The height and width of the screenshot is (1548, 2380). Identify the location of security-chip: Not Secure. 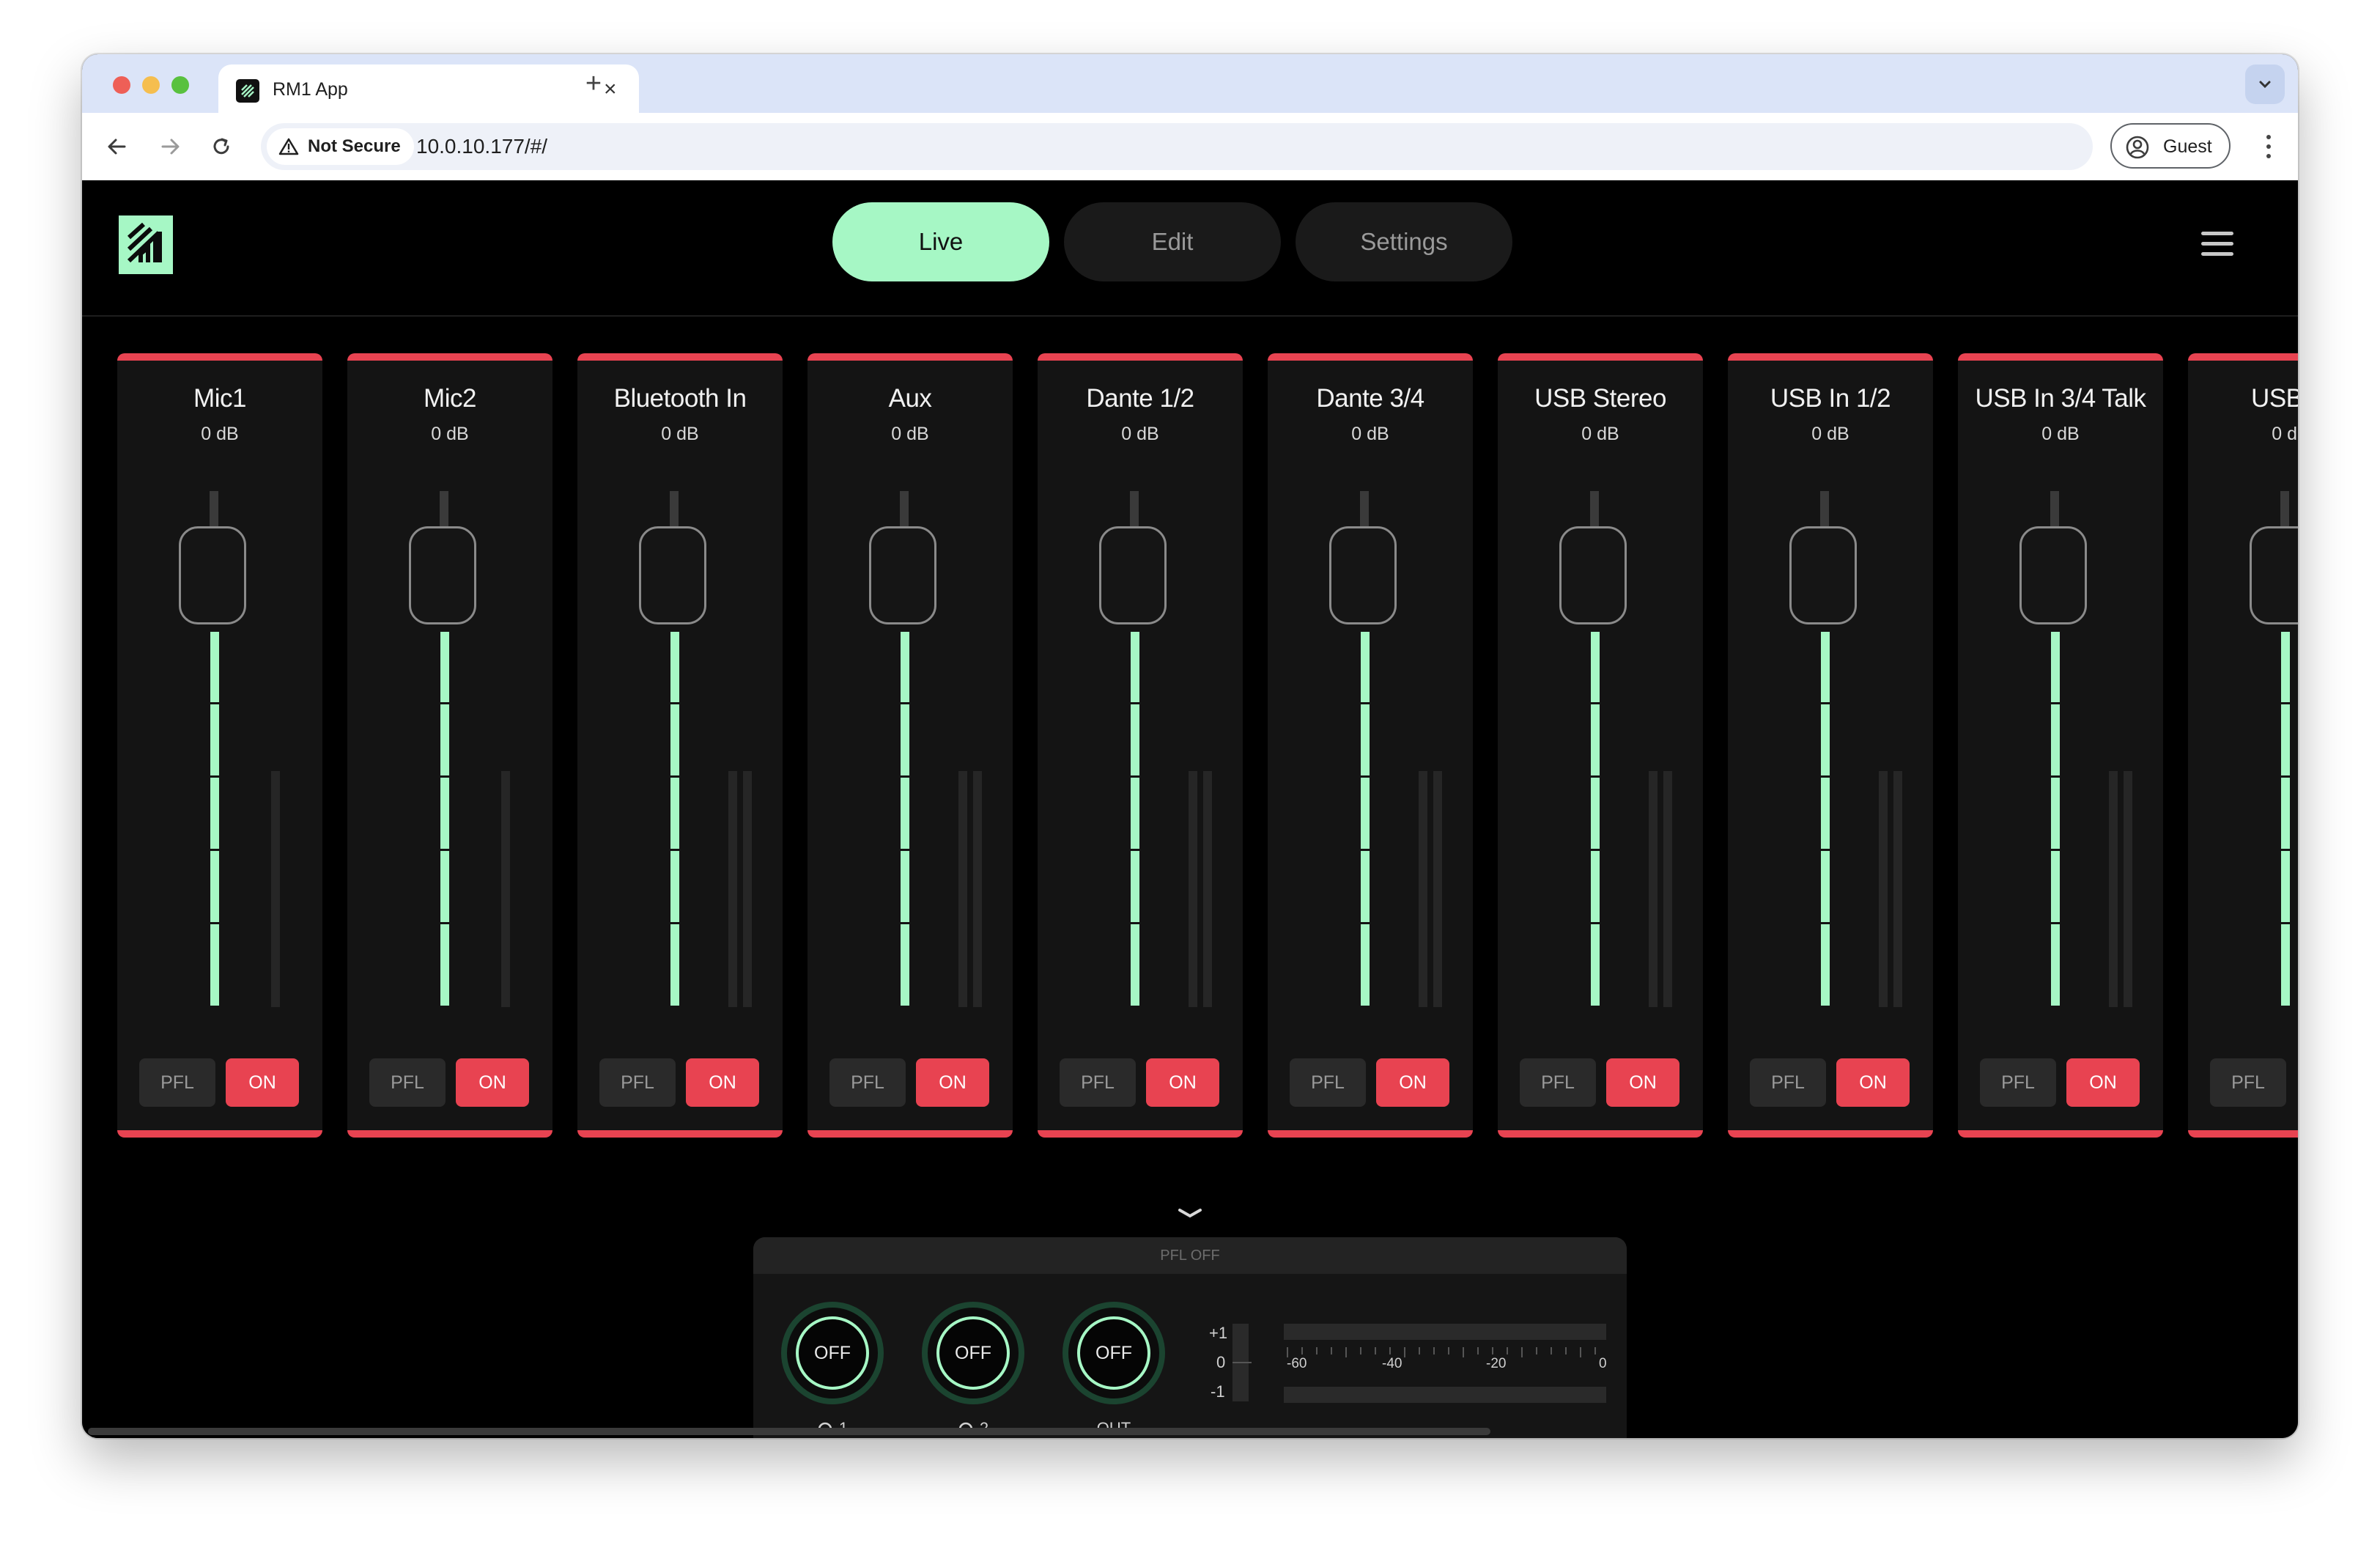
(340, 146).